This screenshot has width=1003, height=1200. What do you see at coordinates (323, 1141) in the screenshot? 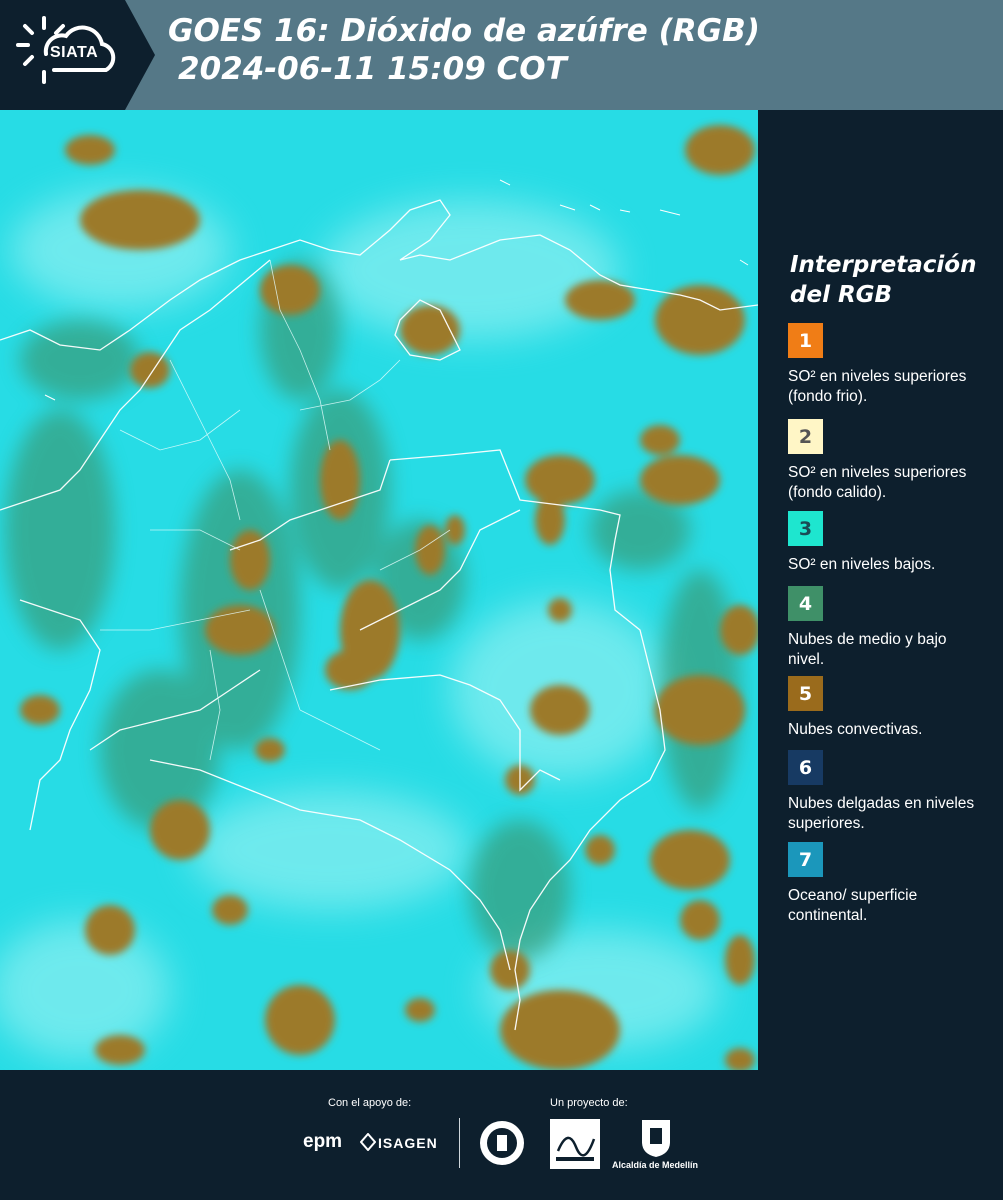
I see `epm-logo: epm` at bounding box center [323, 1141].